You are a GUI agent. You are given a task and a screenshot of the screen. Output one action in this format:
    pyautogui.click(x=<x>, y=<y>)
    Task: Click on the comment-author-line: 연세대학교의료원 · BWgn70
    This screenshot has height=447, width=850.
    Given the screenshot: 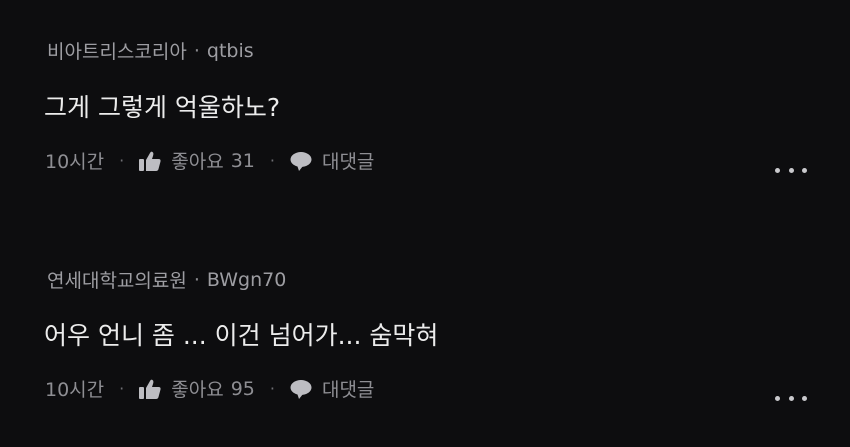 What is the action you would take?
    pyautogui.click(x=166, y=279)
    